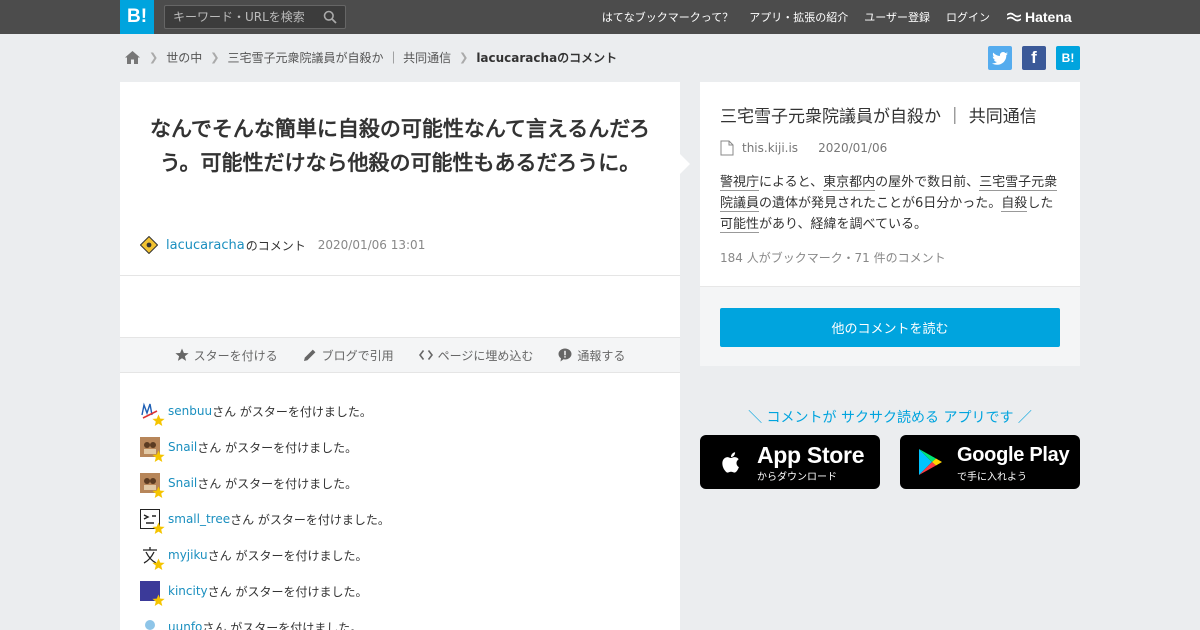  I want to click on keyword-link: 警視庁, so click(740, 183).